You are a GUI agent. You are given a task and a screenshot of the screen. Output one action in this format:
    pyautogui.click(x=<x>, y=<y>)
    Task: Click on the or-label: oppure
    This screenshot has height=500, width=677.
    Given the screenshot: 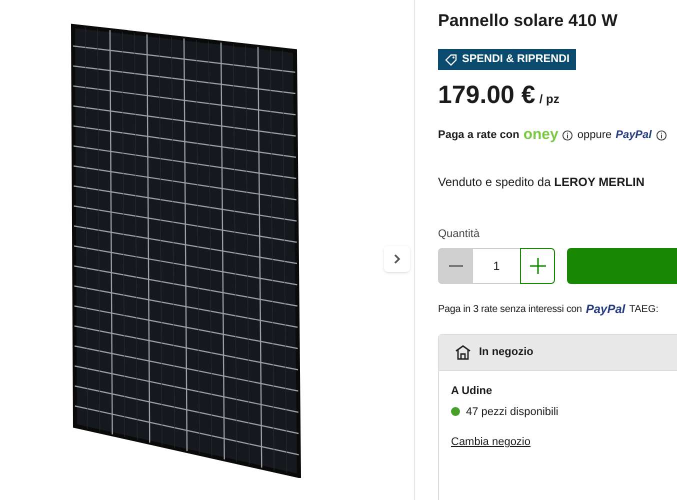 What is the action you would take?
    pyautogui.click(x=594, y=135)
    